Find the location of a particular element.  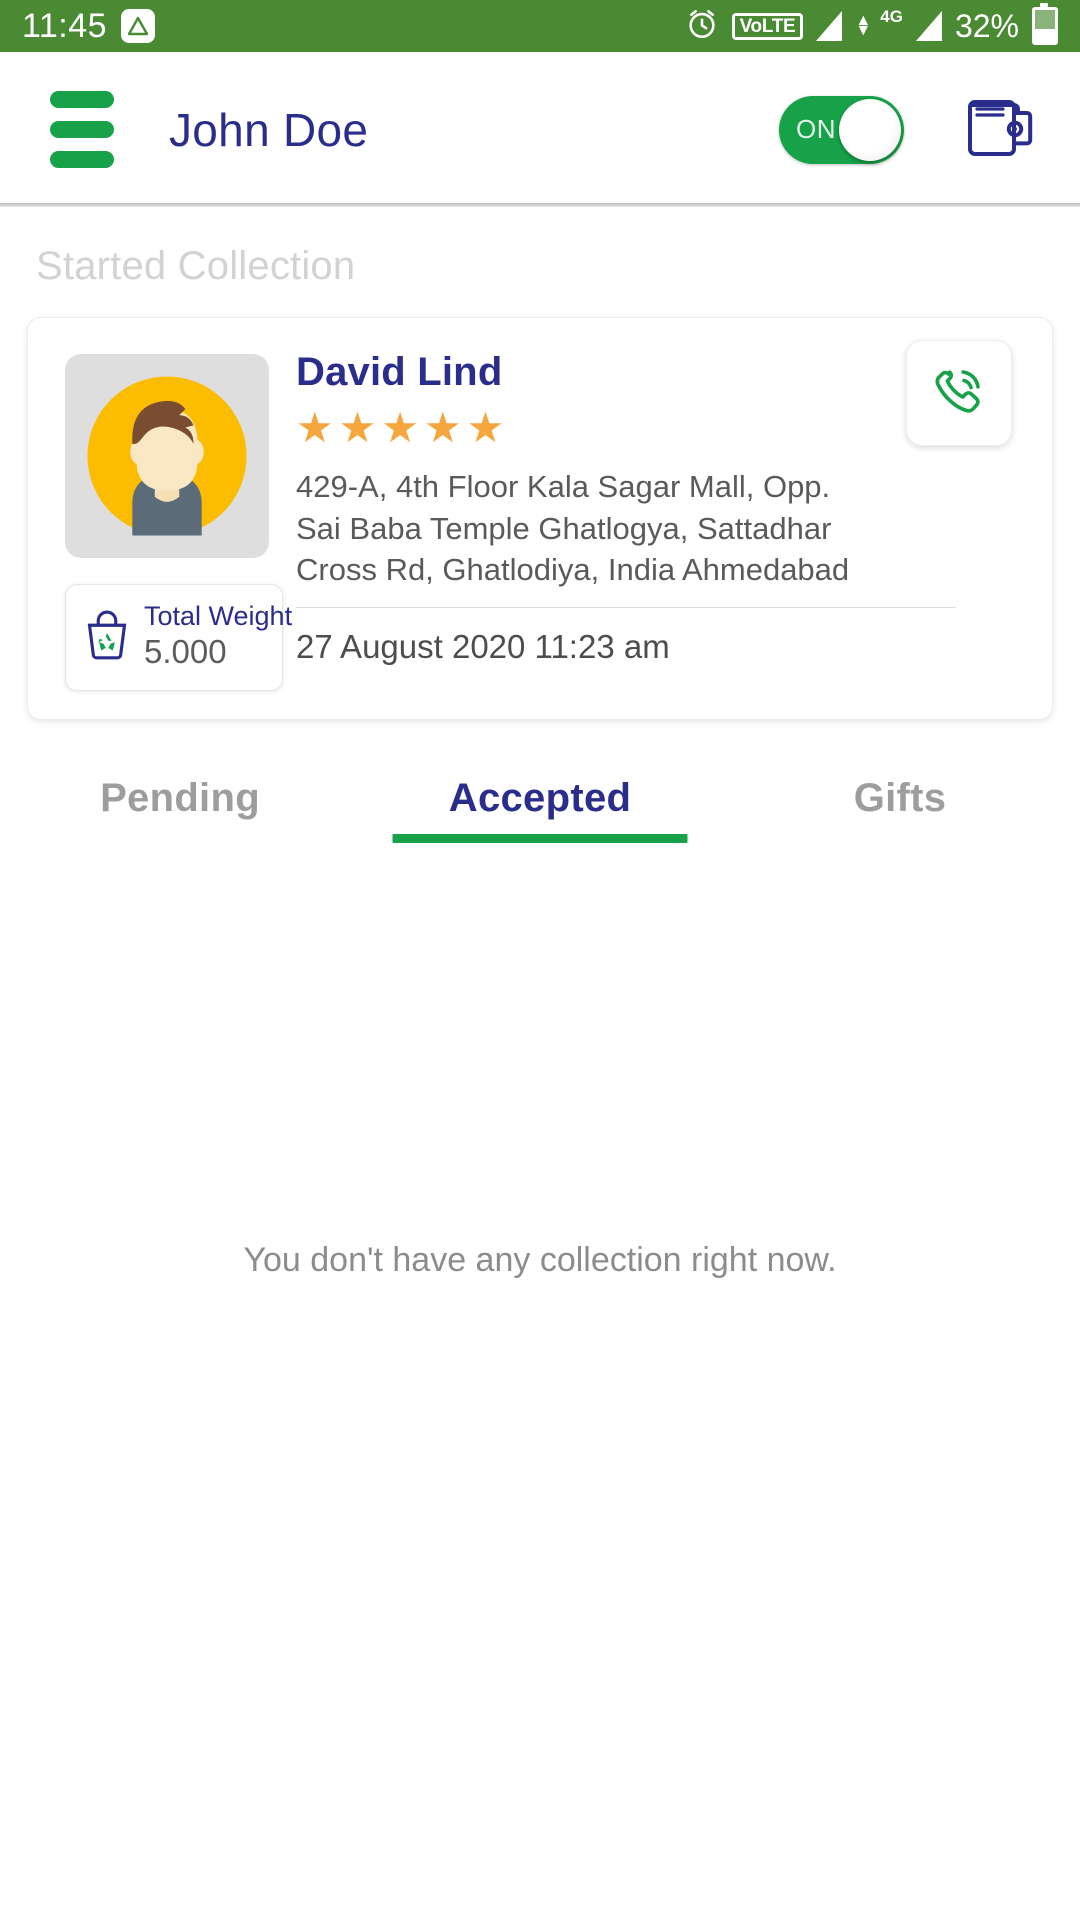

user-avatar-placeholder is located at coordinates (167, 456).